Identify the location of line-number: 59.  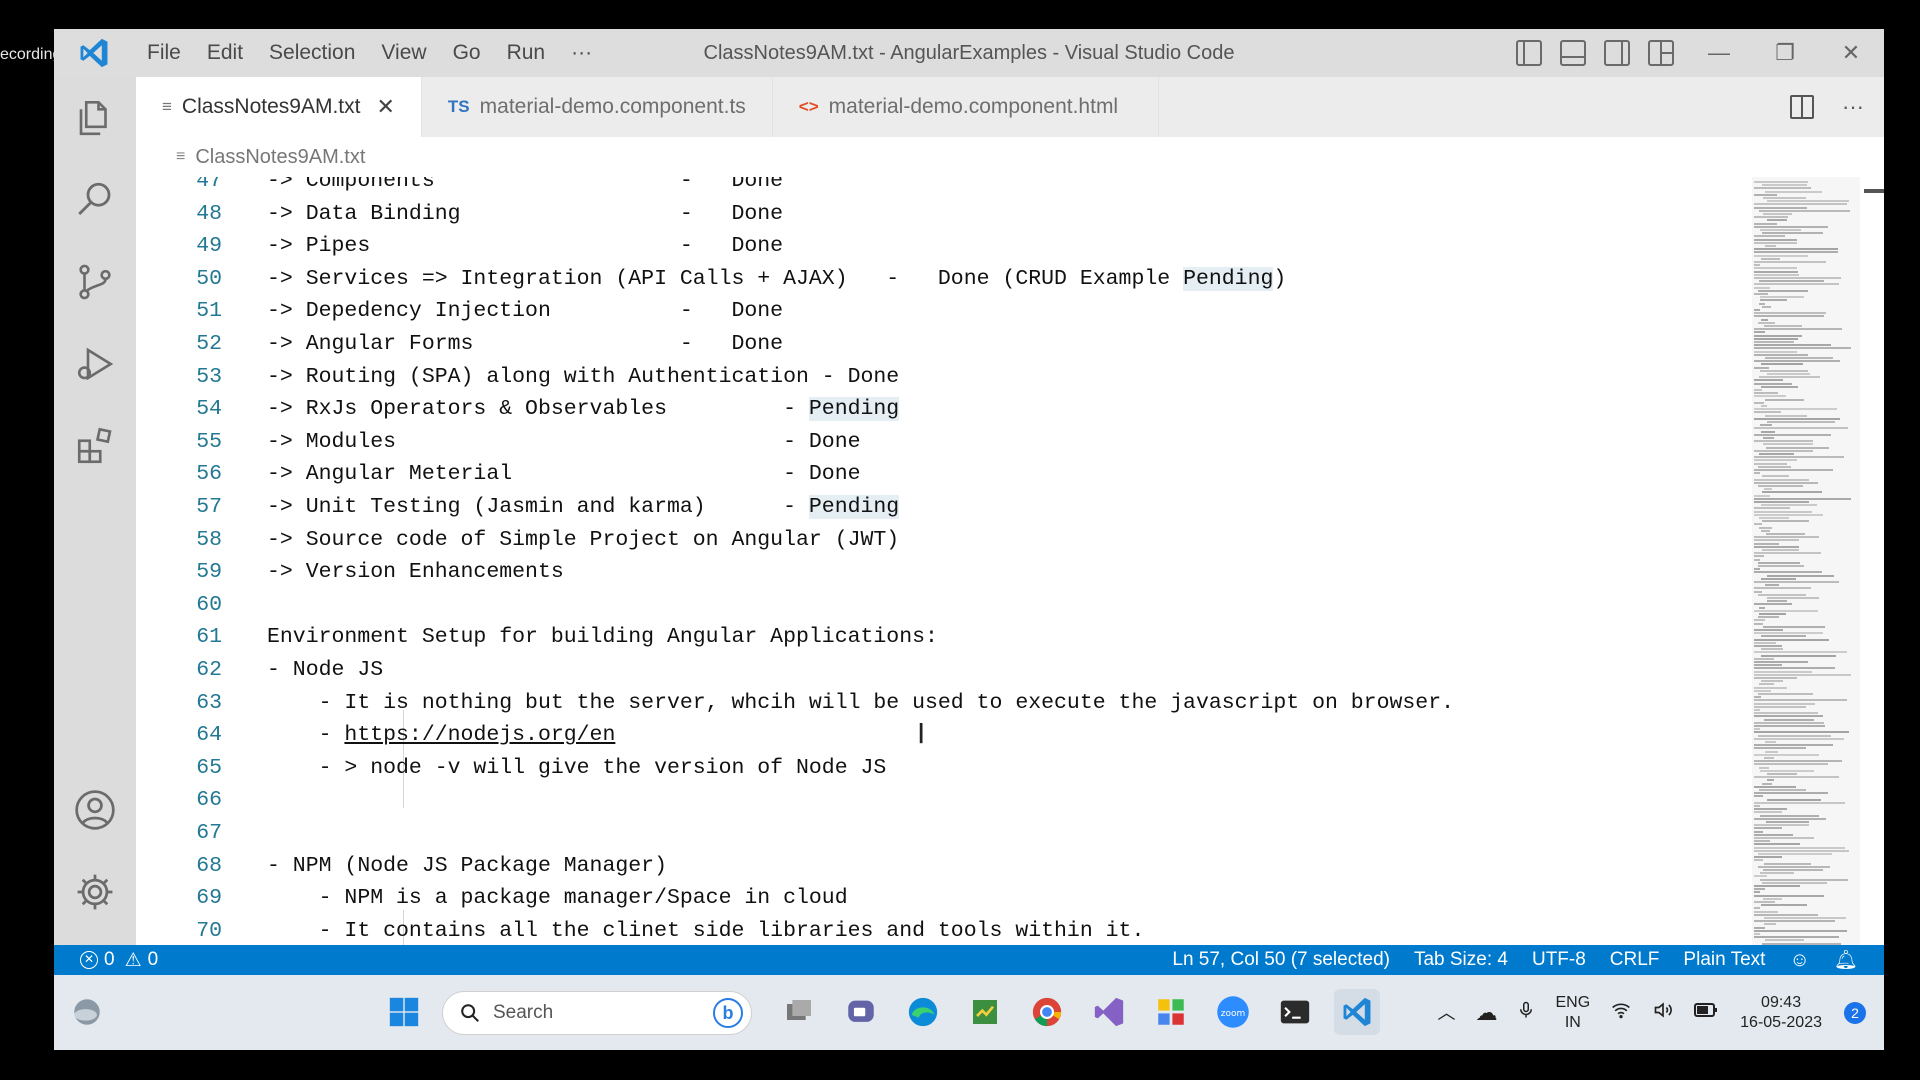
(179, 572).